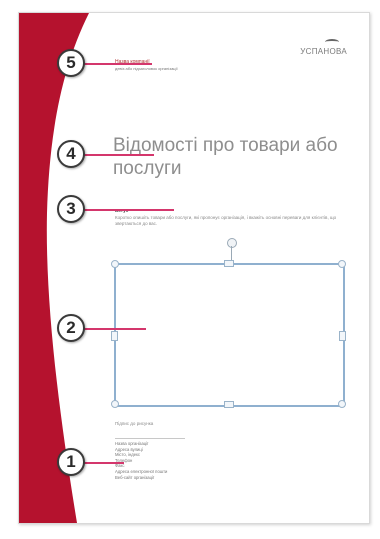 The width and height of the screenshot is (380, 539). What do you see at coordinates (71, 63) in the screenshot?
I see `callout-5: 5` at bounding box center [71, 63].